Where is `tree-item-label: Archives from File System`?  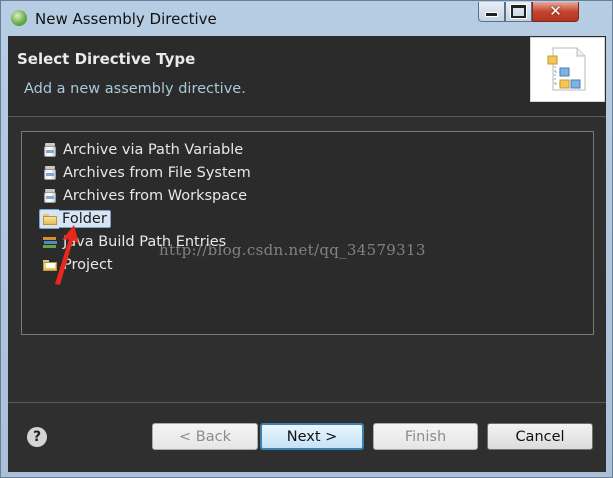
tree-item-label: Archives from File System is located at coordinates (157, 173).